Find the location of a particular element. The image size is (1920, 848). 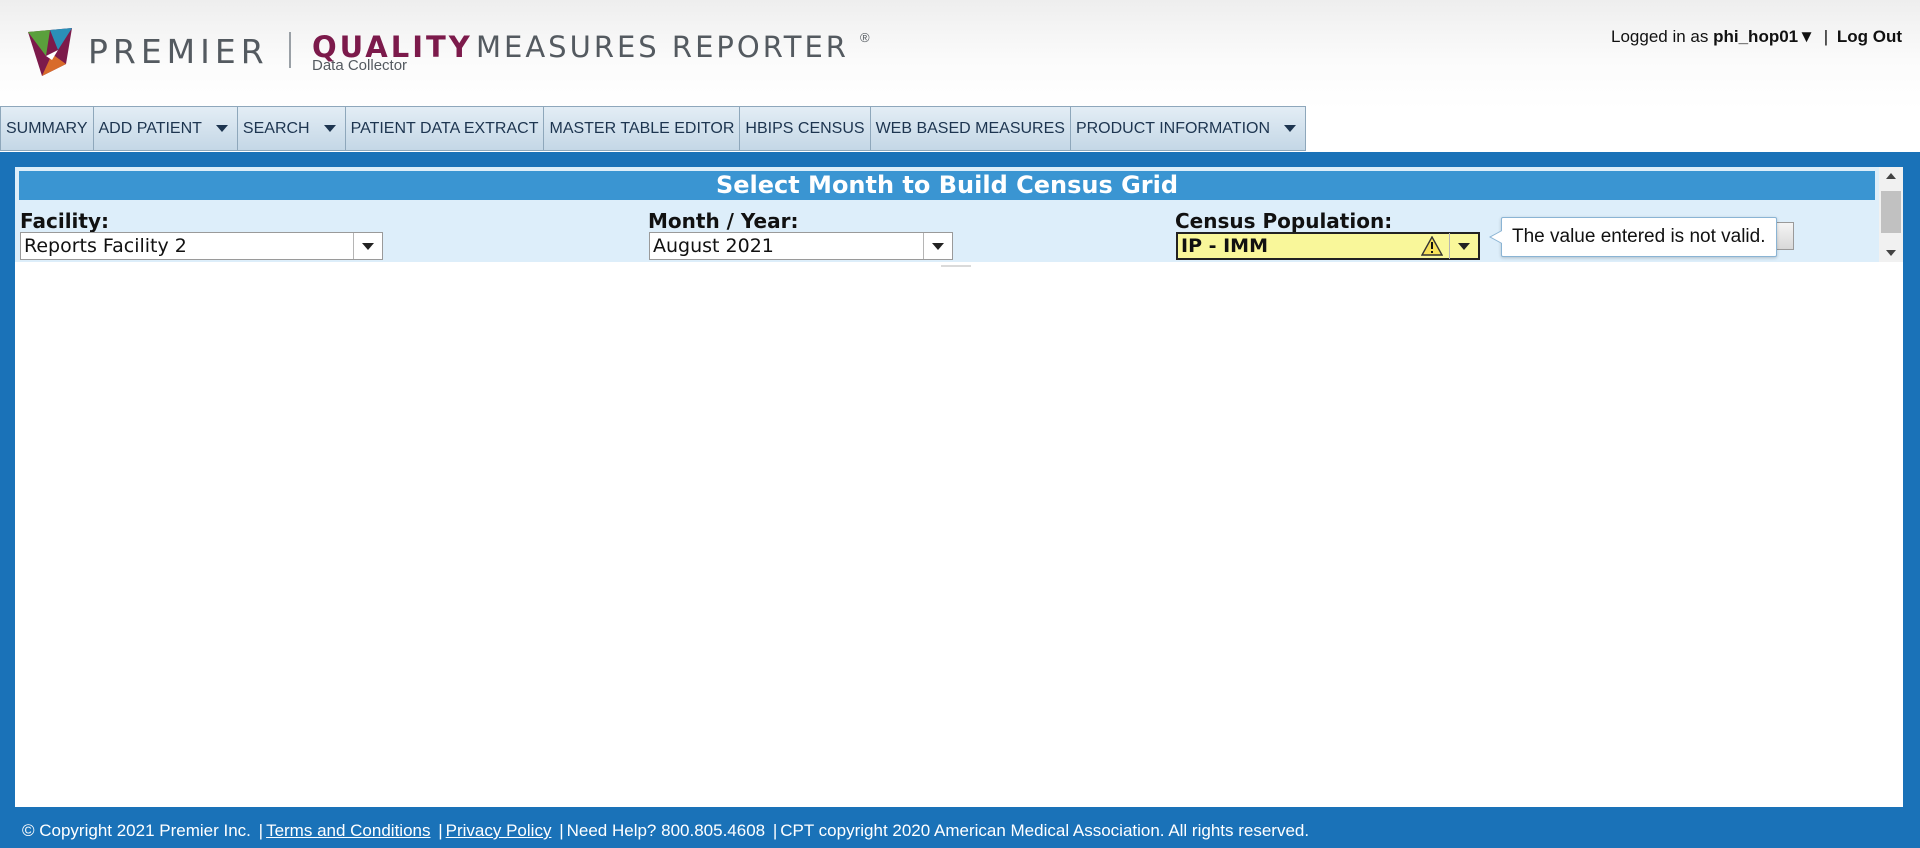

vertical-scrollbar is located at coordinates (1891, 214).